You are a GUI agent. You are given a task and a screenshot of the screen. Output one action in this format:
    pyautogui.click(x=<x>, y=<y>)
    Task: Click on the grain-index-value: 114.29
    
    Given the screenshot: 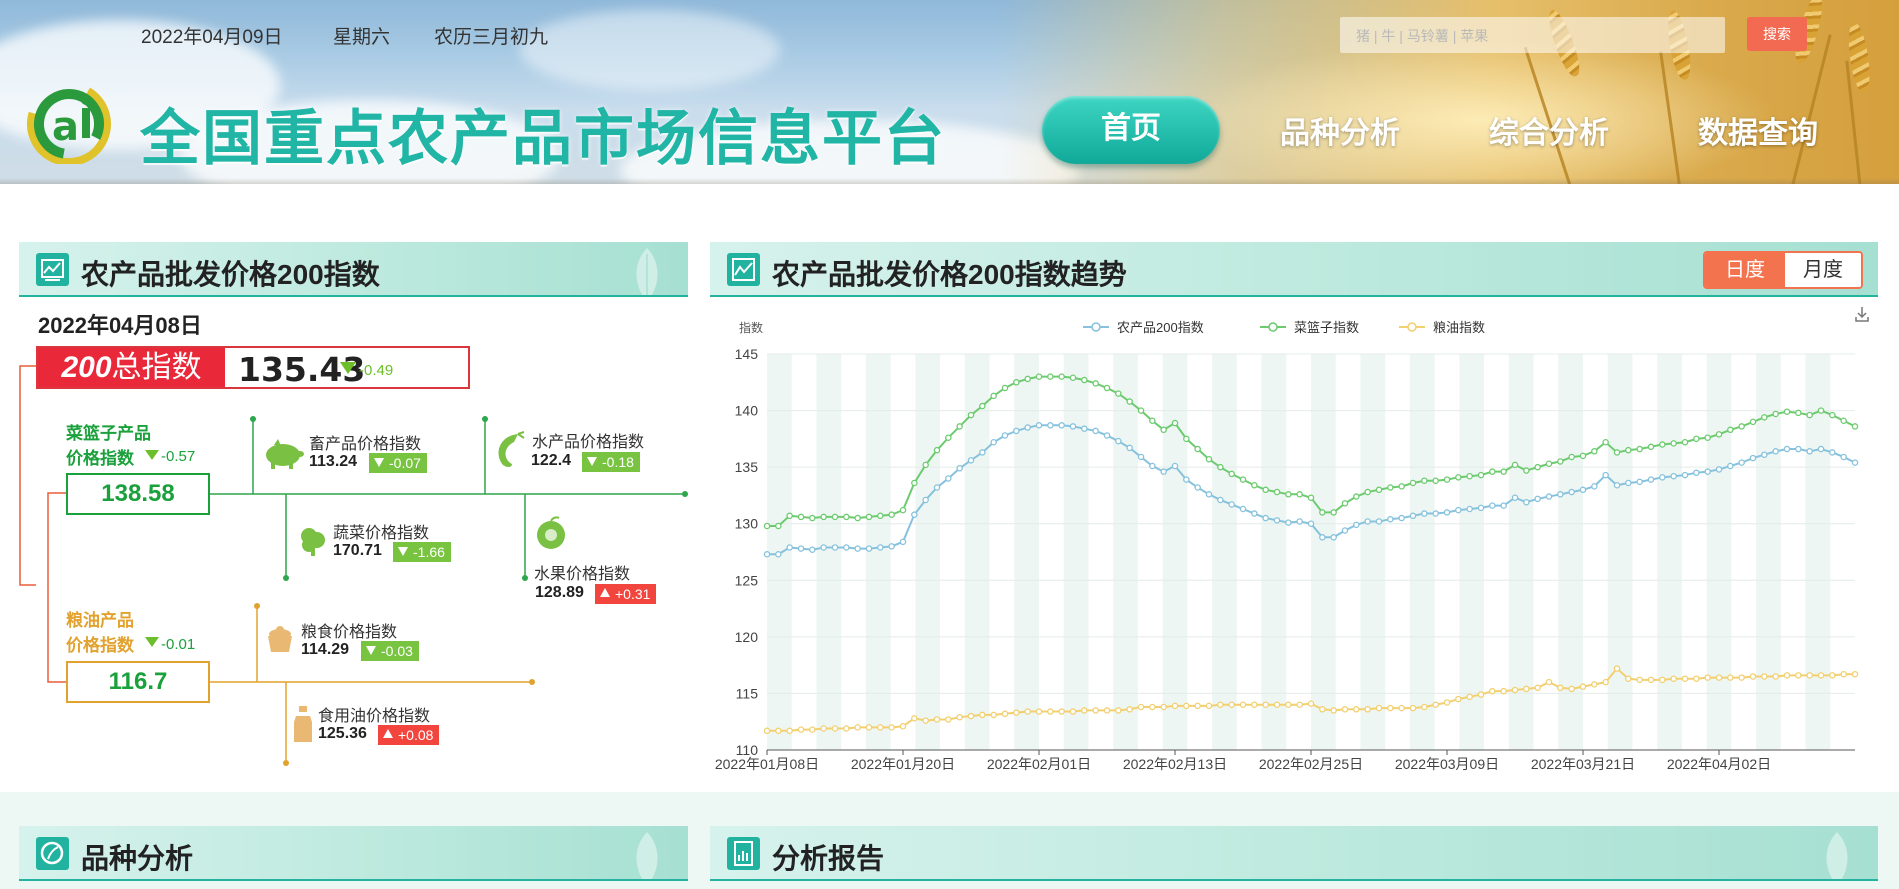 What is the action you would take?
    pyautogui.click(x=325, y=649)
    